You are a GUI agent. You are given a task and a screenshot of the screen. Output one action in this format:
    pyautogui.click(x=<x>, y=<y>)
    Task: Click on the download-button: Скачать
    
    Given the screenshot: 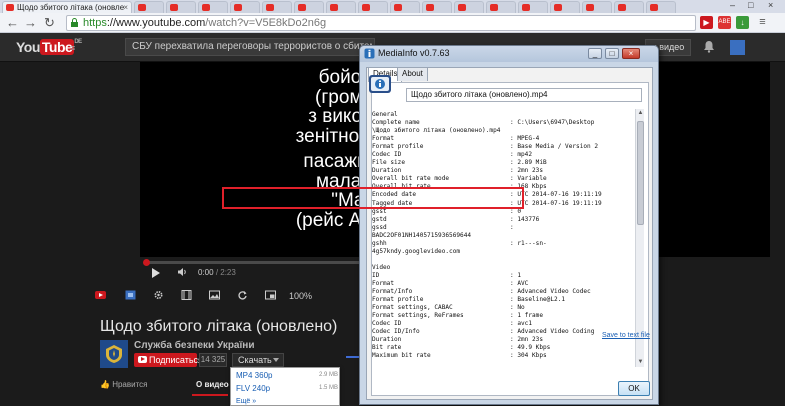 What is the action you would take?
    pyautogui.click(x=258, y=360)
    